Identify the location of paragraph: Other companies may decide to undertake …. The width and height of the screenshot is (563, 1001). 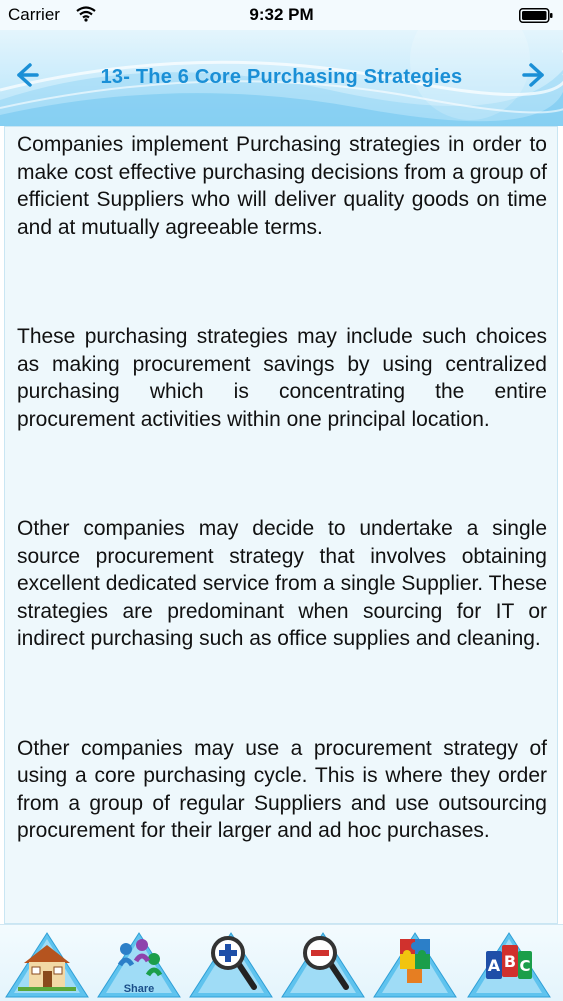
(282, 583).